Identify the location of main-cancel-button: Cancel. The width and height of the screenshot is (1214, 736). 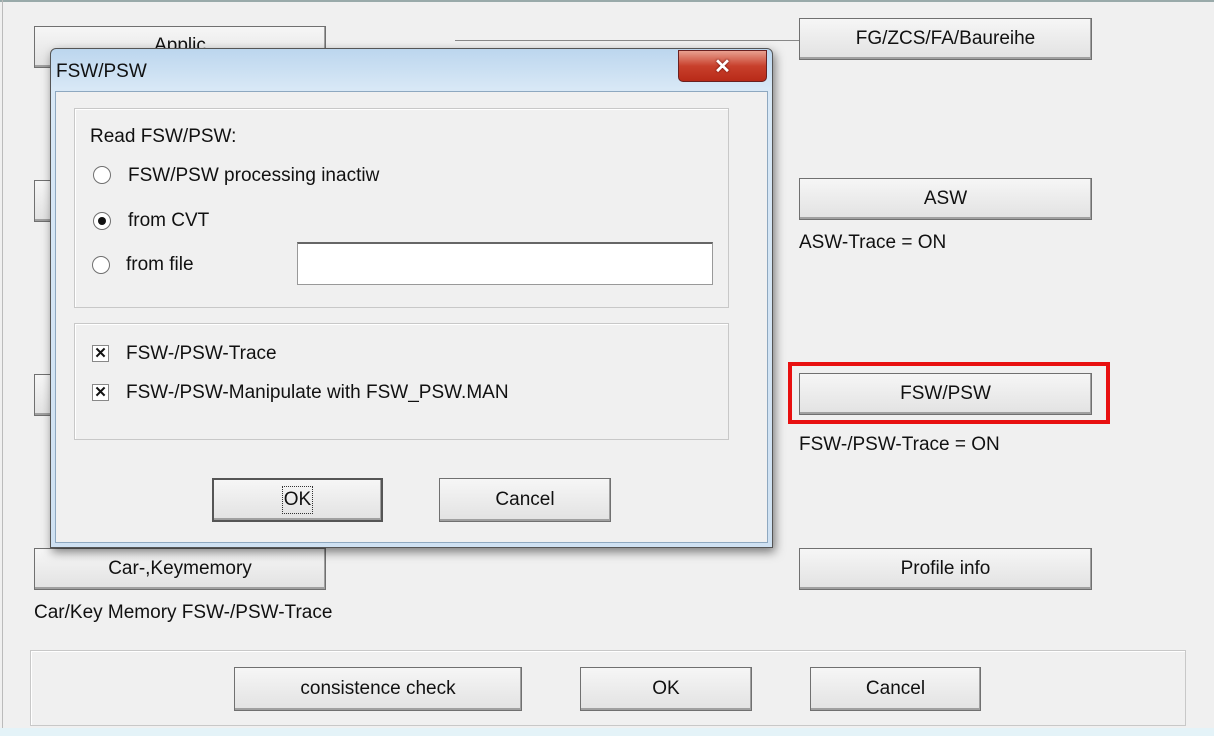
(895, 689).